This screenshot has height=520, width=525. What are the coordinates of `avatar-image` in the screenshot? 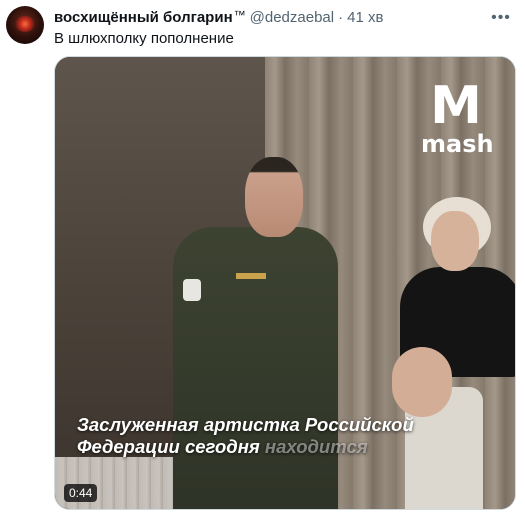 It's located at (25, 24).